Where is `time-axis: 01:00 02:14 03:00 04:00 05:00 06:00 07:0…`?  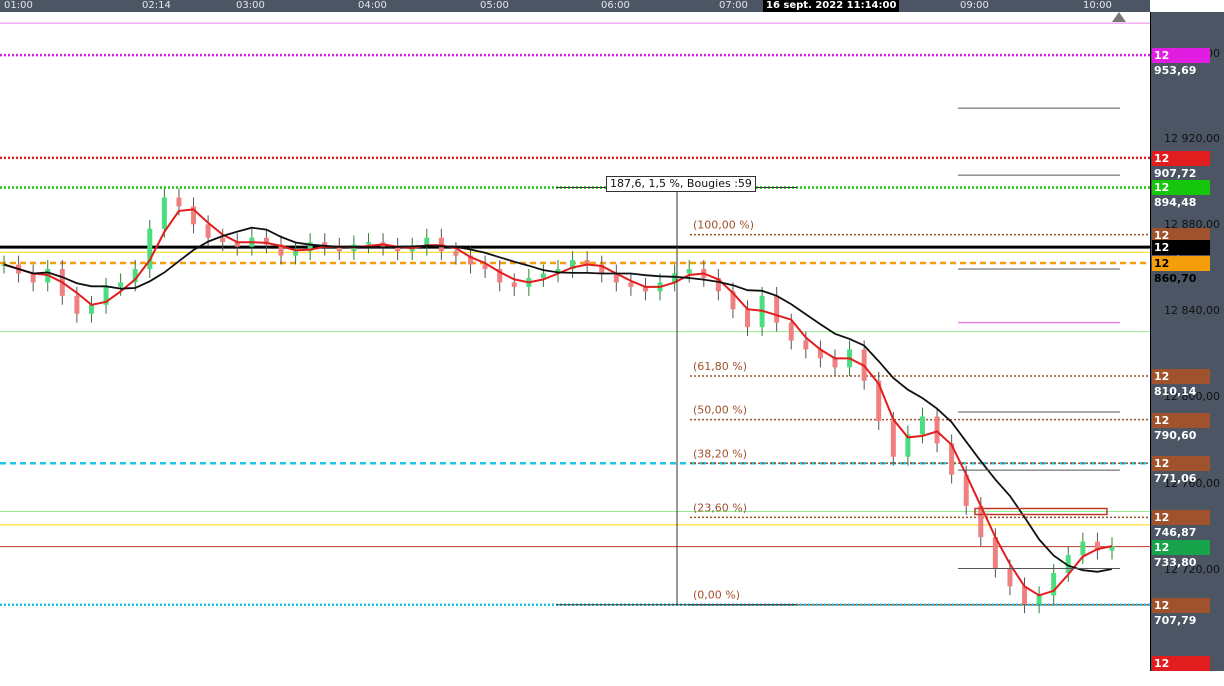 time-axis: 01:00 02:14 03:00 04:00 05:00 06:00 07:0… is located at coordinates (575, 6).